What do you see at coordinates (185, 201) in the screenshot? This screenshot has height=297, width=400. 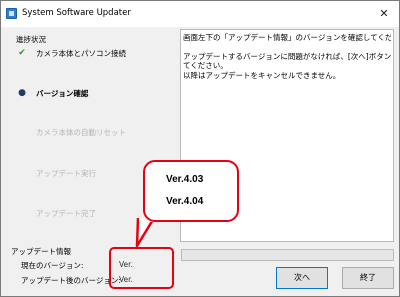 I see `callout-new-version: Ver.4.04` at bounding box center [185, 201].